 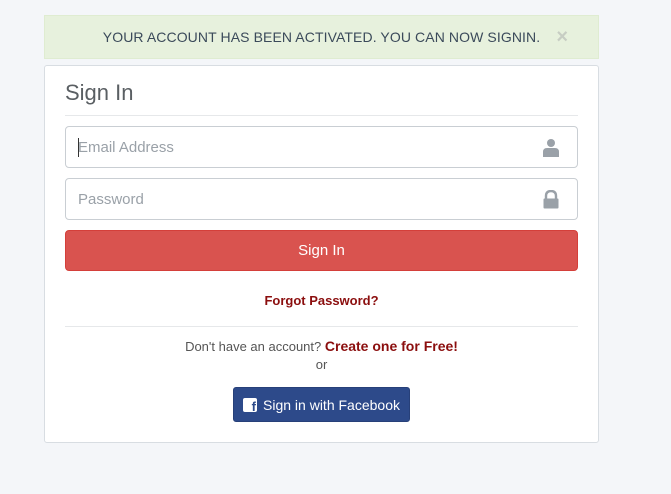 I want to click on panel-title: Sign In, so click(x=99, y=92).